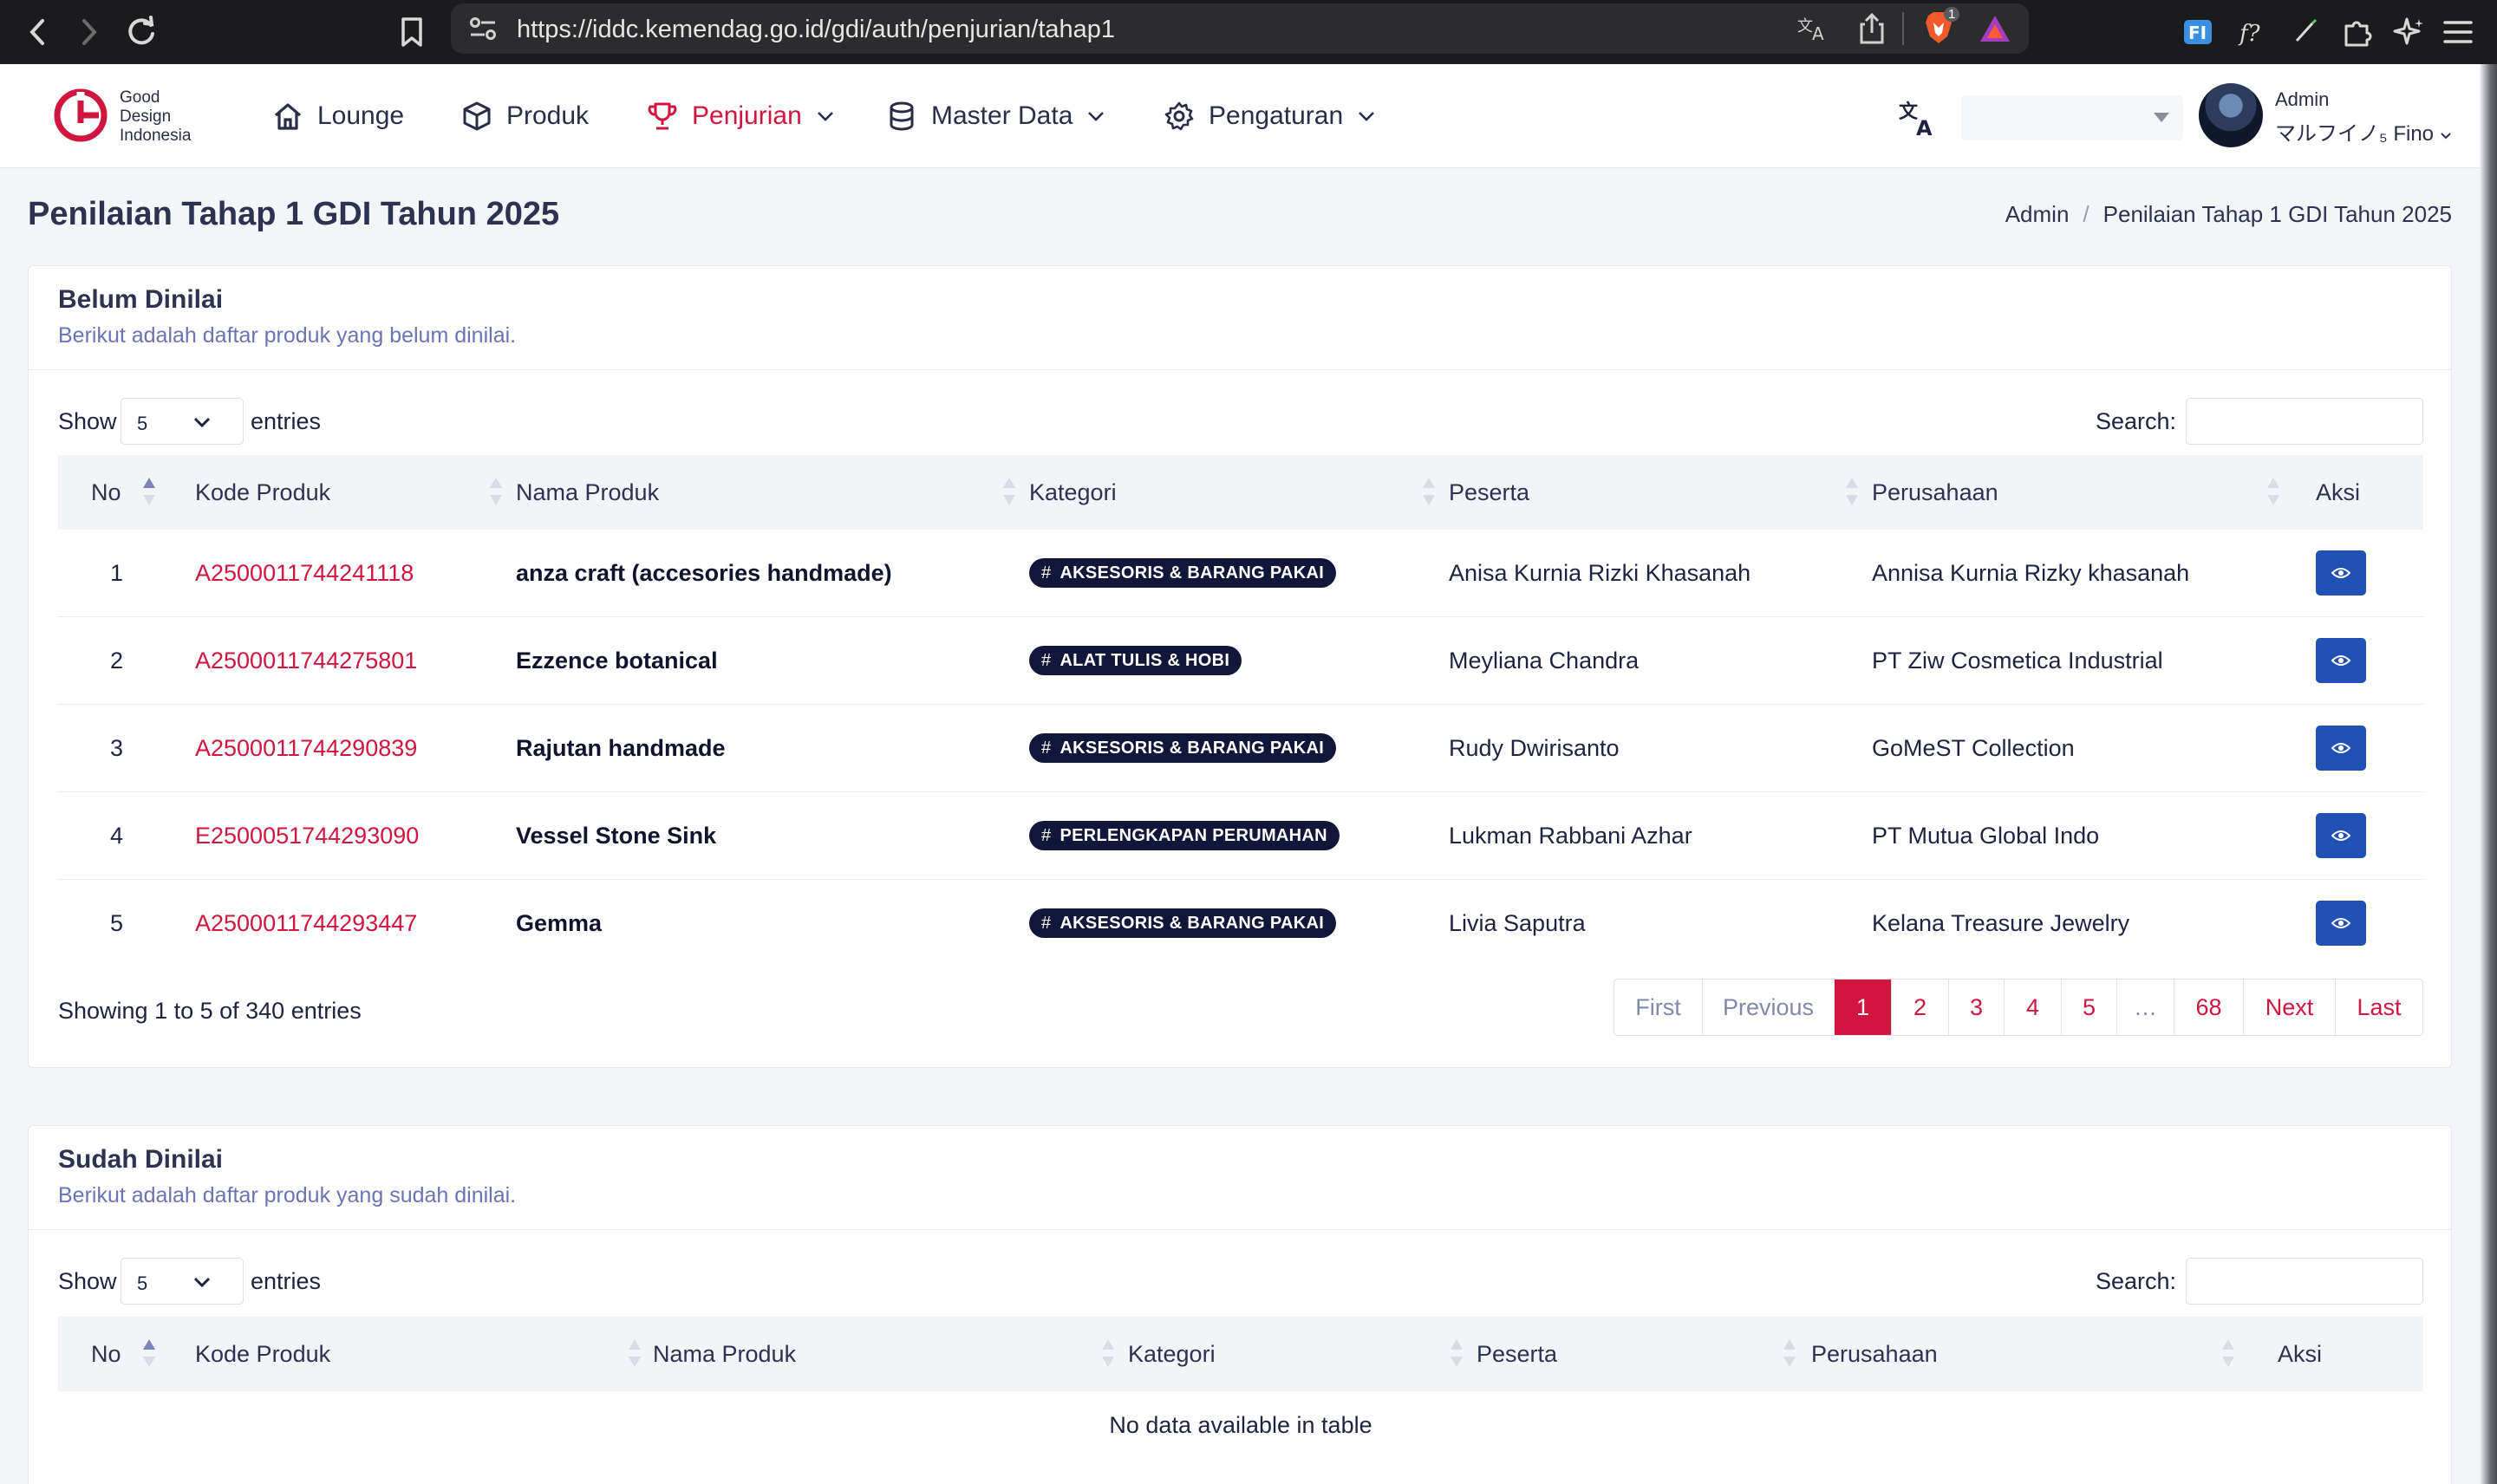  Describe the element at coordinates (1270, 116) in the screenshot. I see `nav-pengaturan: Pengaturan` at that location.